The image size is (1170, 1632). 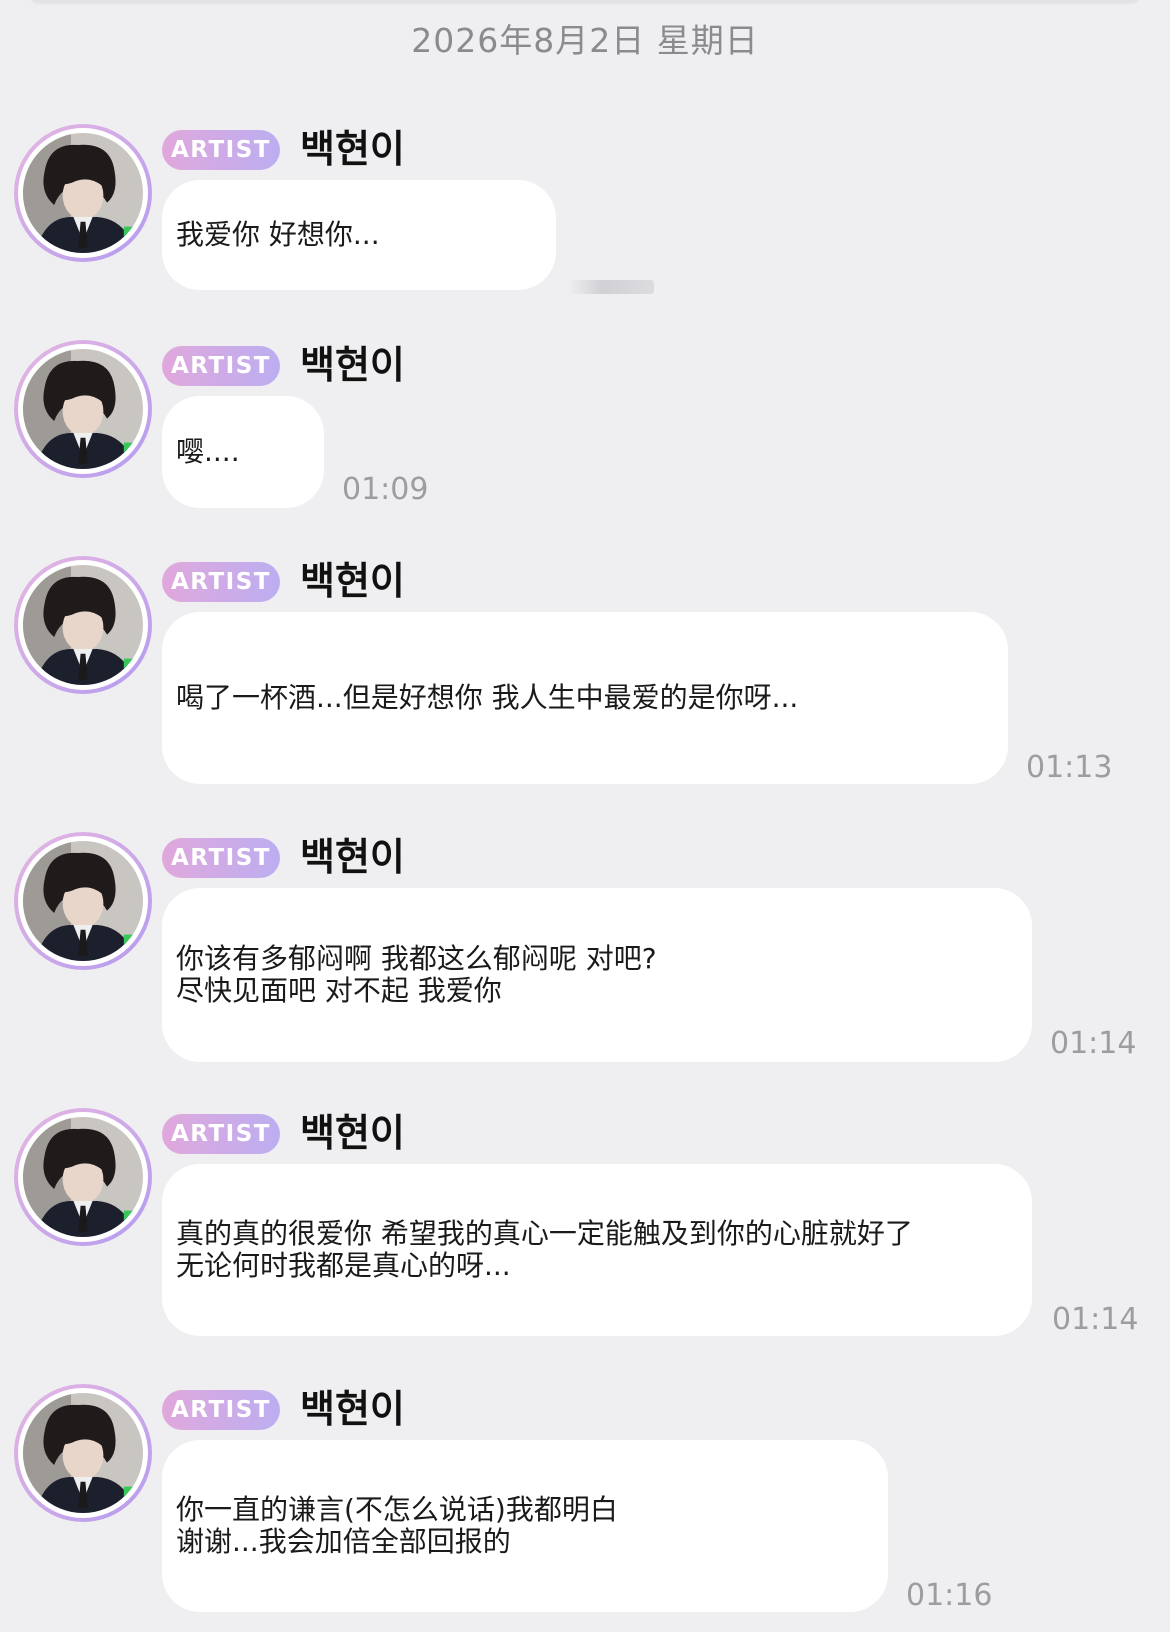 I want to click on blurred-timestamp, so click(x=611, y=287).